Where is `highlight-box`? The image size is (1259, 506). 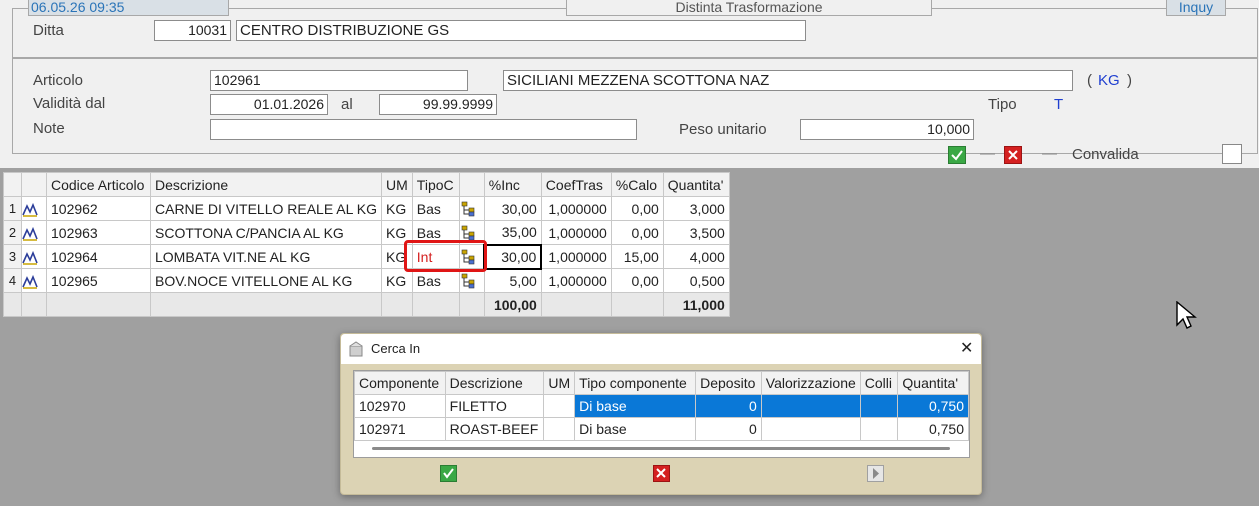
highlight-box is located at coordinates (445, 256).